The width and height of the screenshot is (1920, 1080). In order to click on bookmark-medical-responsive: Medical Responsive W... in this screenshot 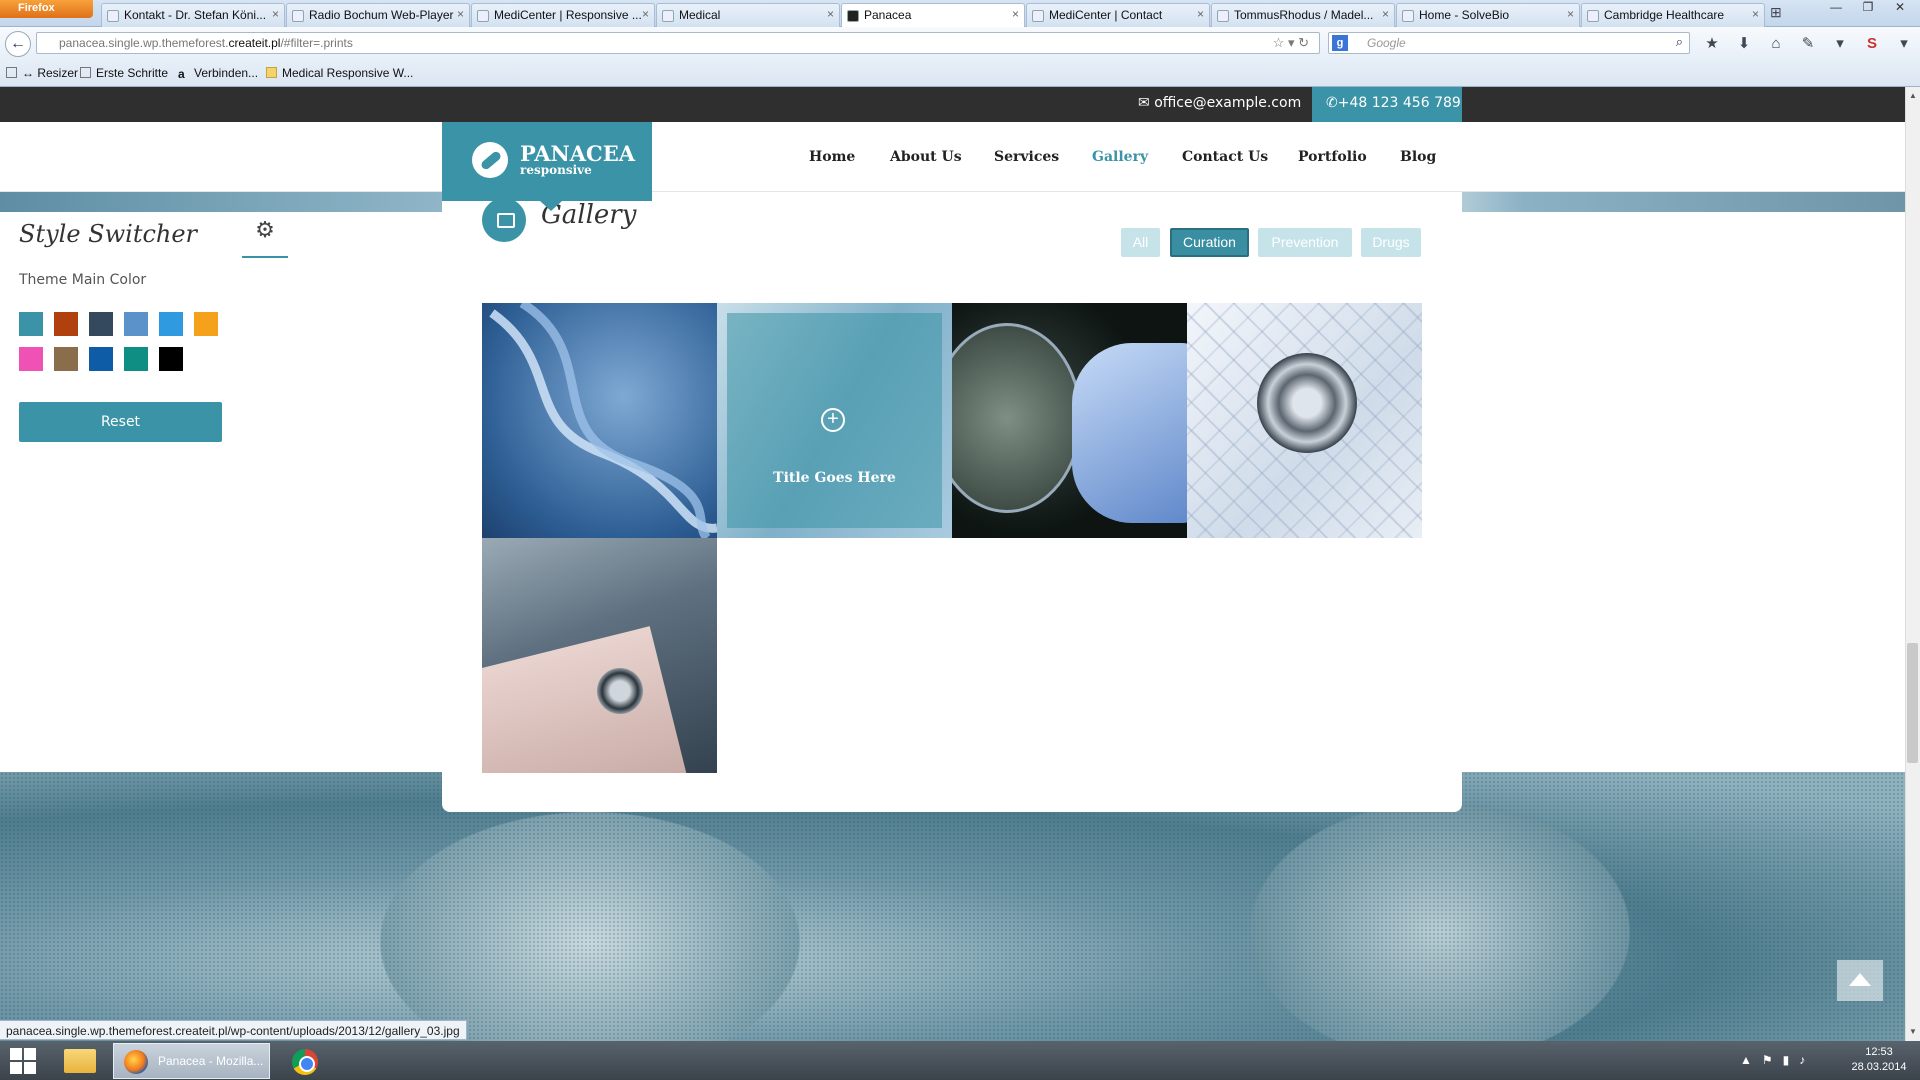, I will do `click(339, 73)`.